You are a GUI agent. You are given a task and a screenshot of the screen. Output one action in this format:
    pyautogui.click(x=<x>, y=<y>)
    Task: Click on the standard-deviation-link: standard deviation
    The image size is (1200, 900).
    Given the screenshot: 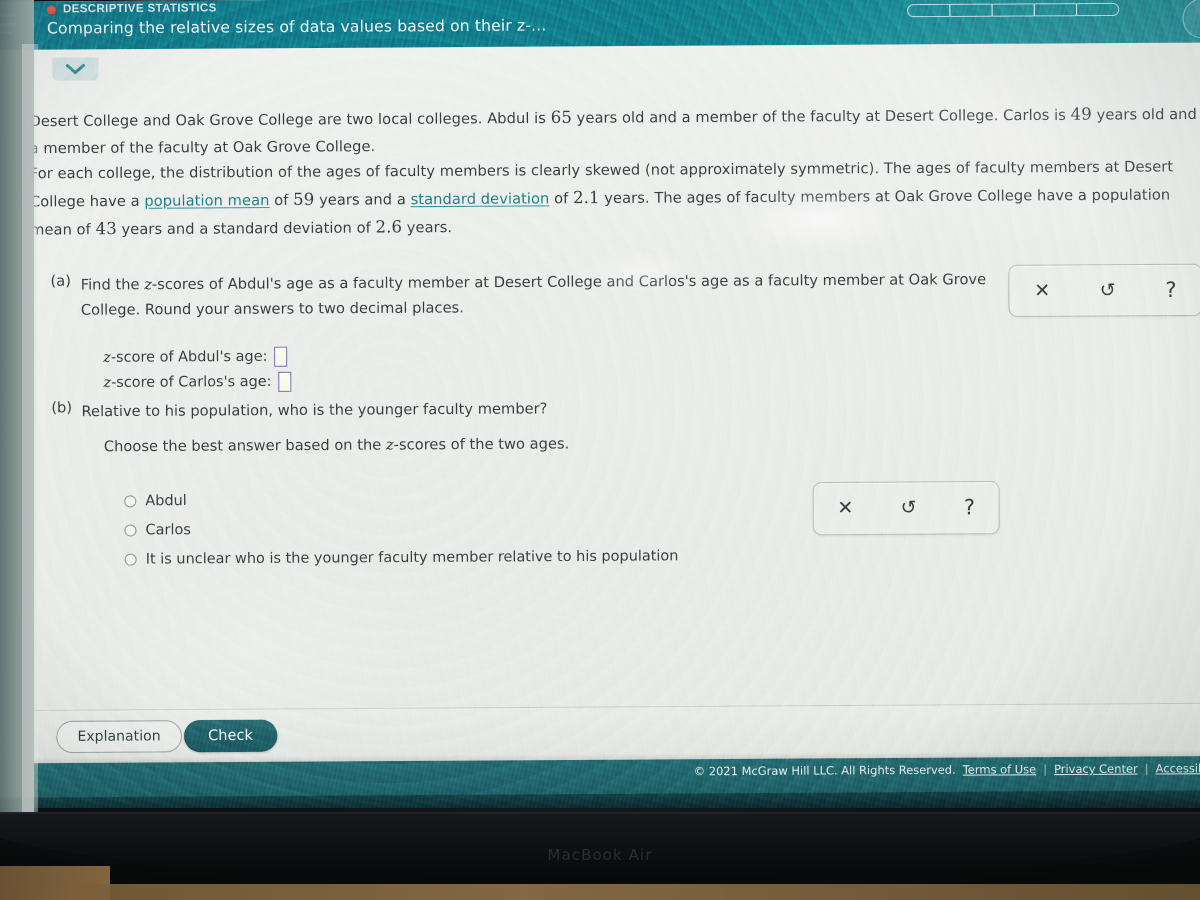 What is the action you would take?
    pyautogui.click(x=480, y=199)
    